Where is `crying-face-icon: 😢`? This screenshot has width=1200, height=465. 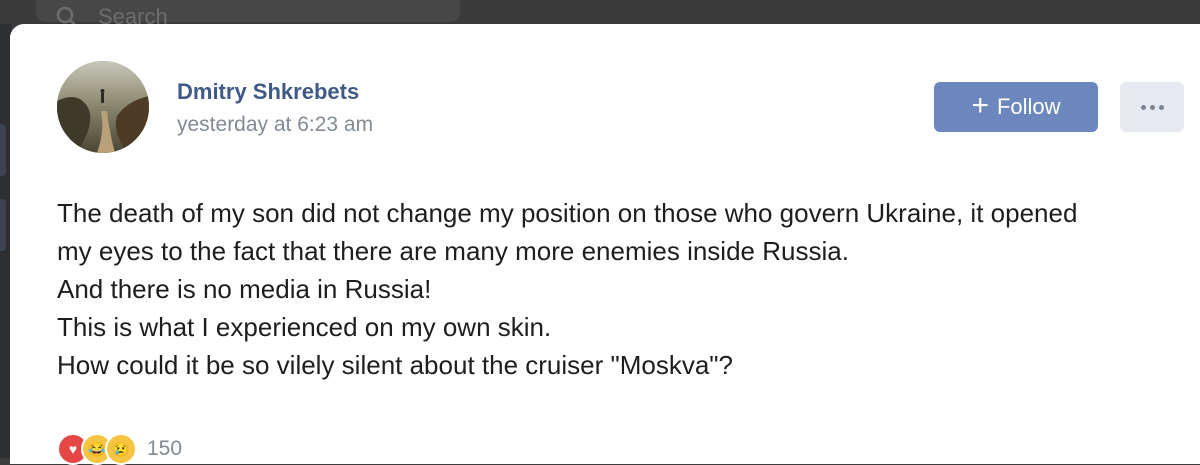 crying-face-icon: 😢 is located at coordinates (121, 449).